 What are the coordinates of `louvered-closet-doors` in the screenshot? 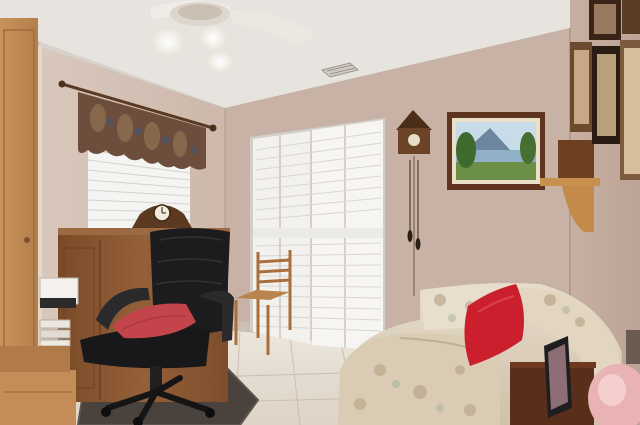 It's located at (317, 235).